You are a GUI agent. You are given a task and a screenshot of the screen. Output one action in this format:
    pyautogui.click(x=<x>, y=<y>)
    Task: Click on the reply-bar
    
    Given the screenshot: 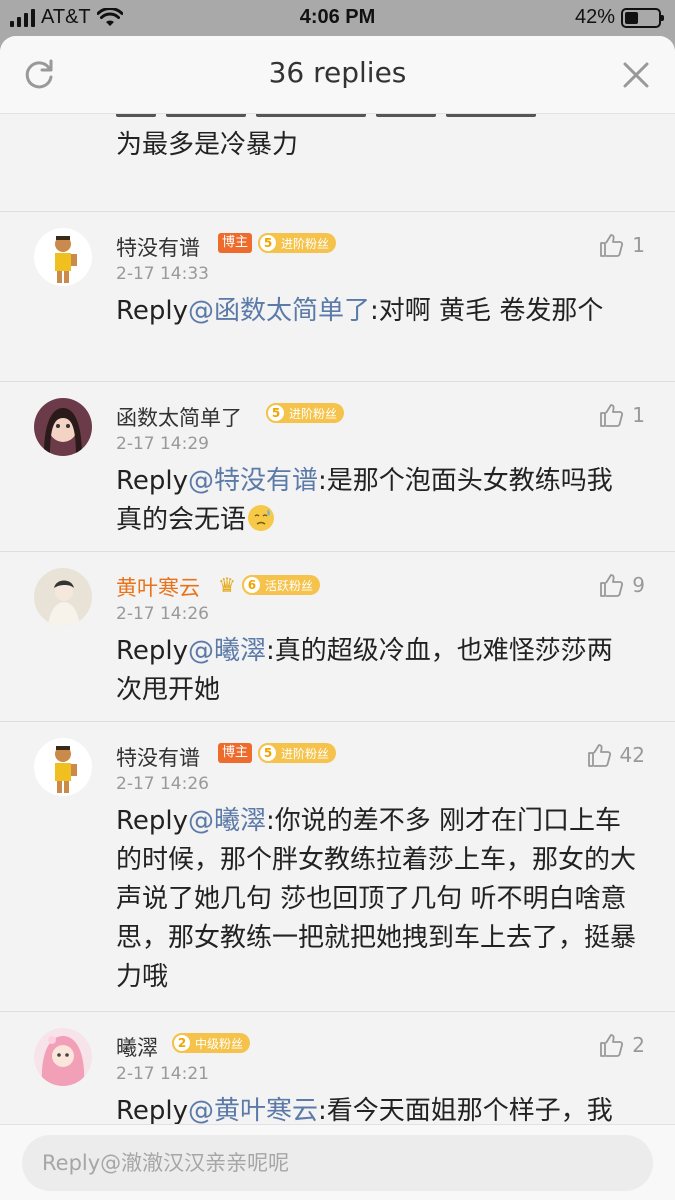 What is the action you would take?
    pyautogui.click(x=337, y=1162)
    